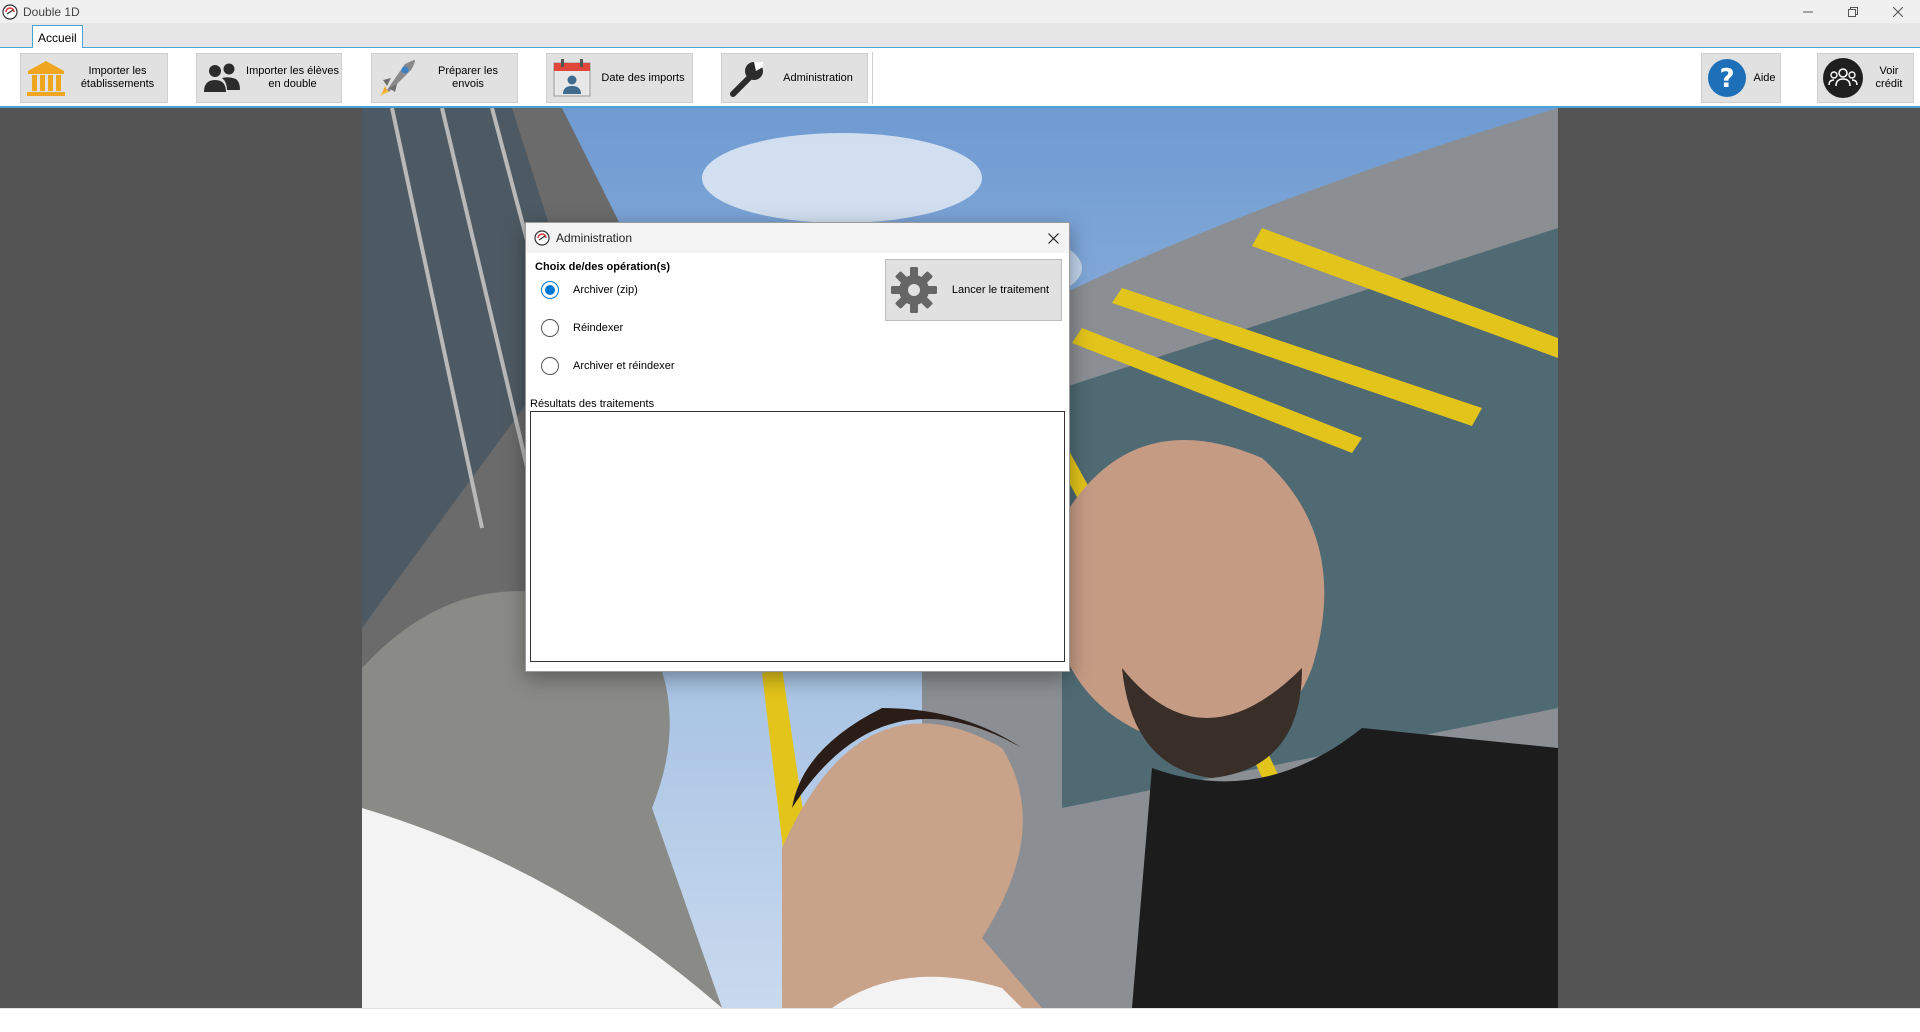  What do you see at coordinates (1000, 290) in the screenshot?
I see `run-processing-label: Lancer le traitement` at bounding box center [1000, 290].